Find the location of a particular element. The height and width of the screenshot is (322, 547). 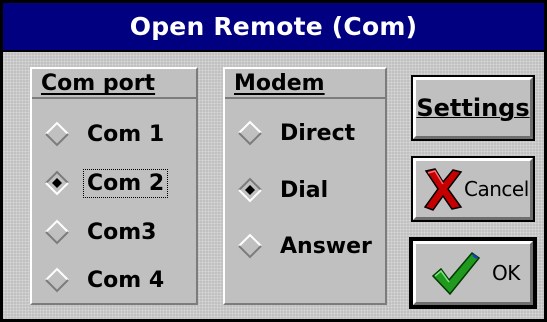

ok-button-label: OK is located at coordinates (506, 273).